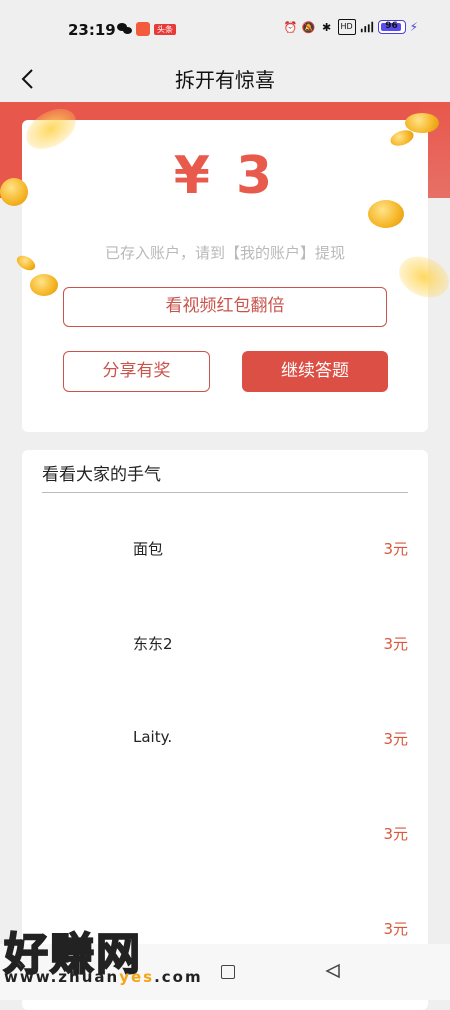  Describe the element at coordinates (290, 27) in the screenshot. I see `alarm-icon: ⏰` at that location.